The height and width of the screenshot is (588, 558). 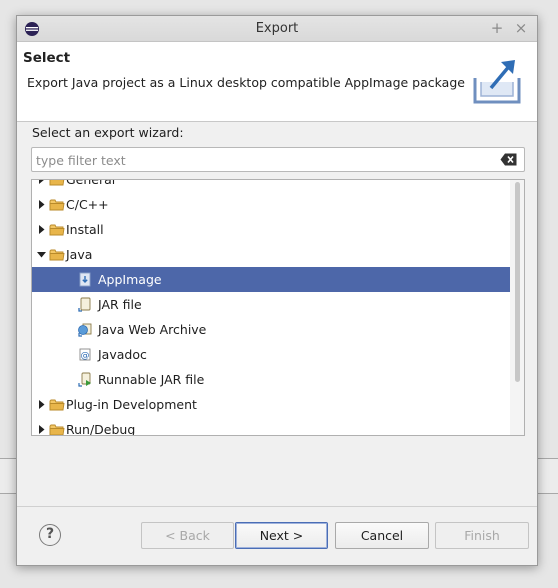 What do you see at coordinates (278, 254) in the screenshot?
I see `tree-item-java: Java` at bounding box center [278, 254].